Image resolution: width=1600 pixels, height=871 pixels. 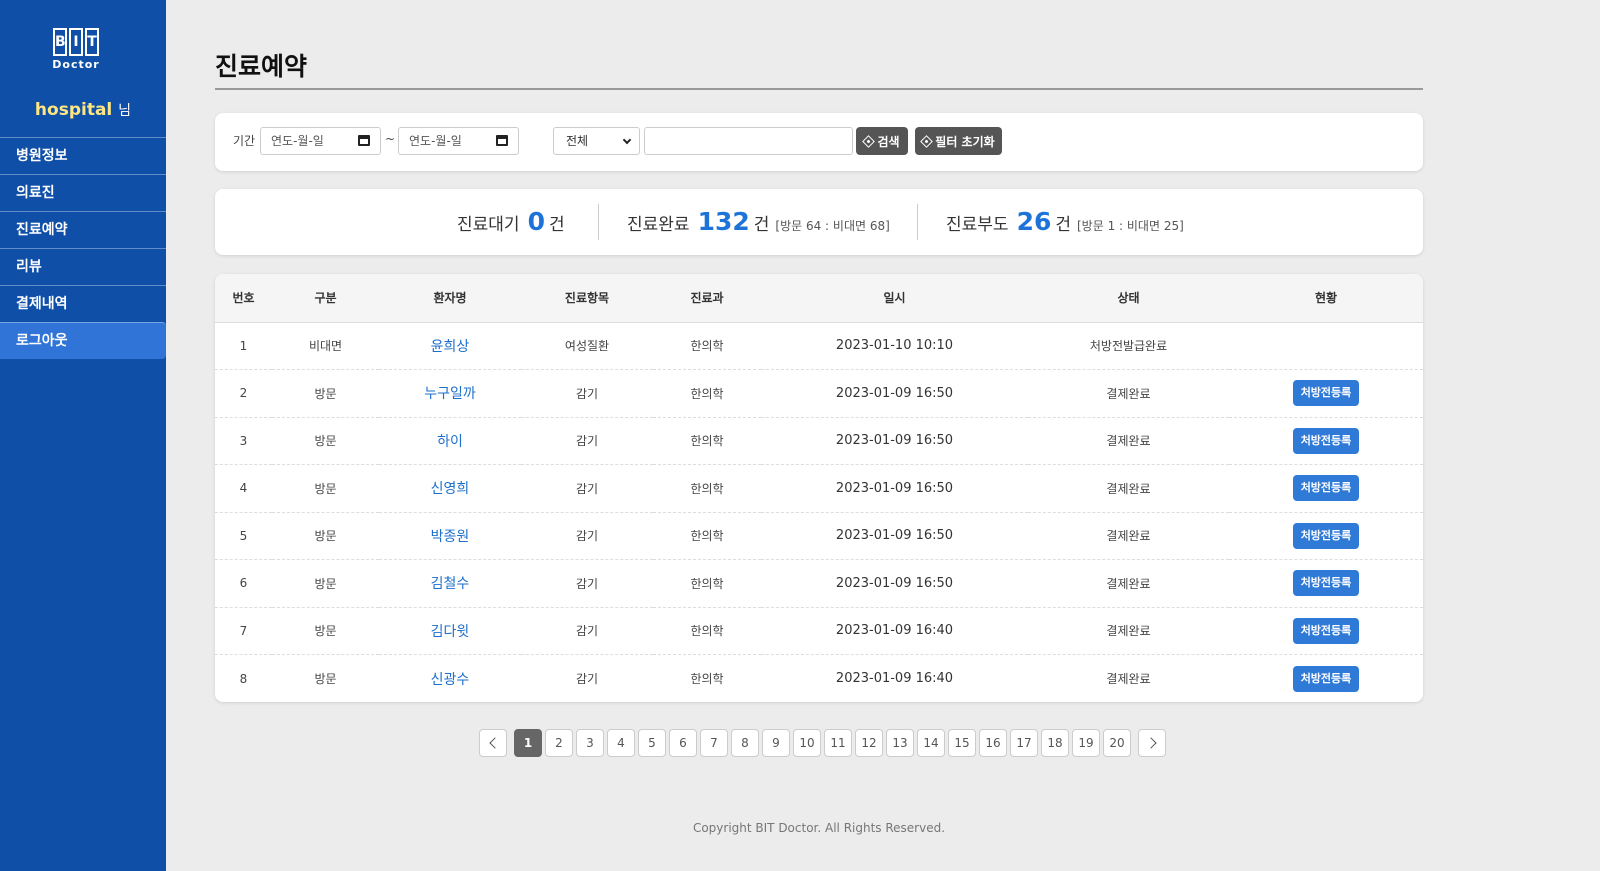 What do you see at coordinates (745, 743) in the screenshot?
I see `page-button: 8` at bounding box center [745, 743].